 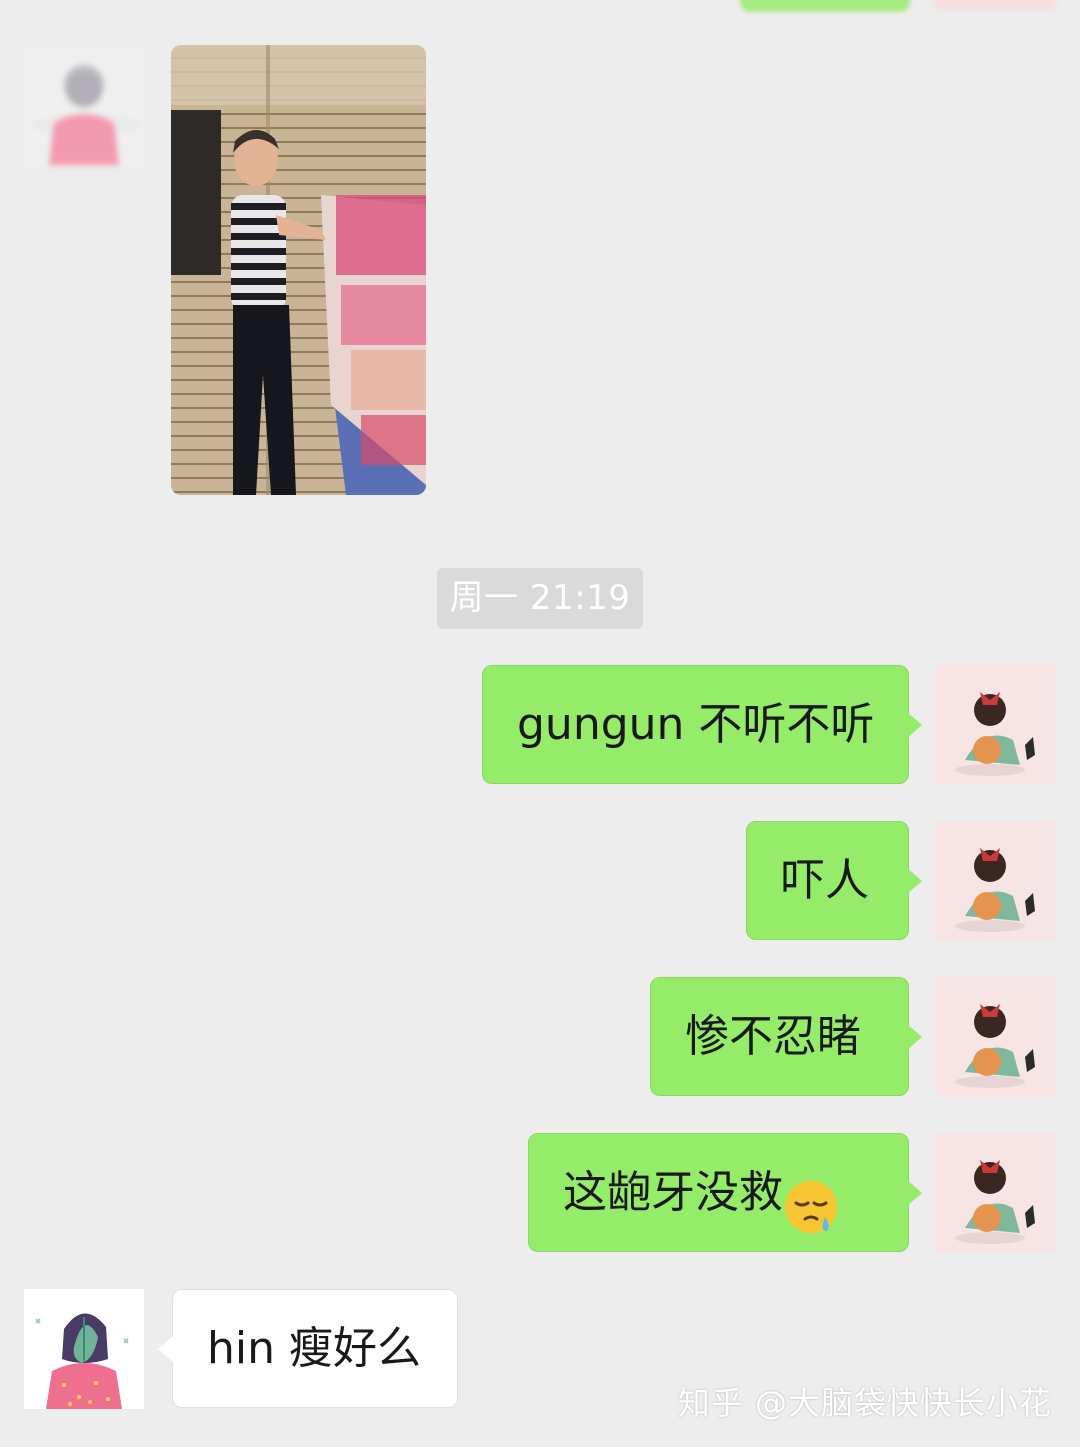 I want to click on self-message-bubble: gungun 不听不听, so click(x=702, y=724).